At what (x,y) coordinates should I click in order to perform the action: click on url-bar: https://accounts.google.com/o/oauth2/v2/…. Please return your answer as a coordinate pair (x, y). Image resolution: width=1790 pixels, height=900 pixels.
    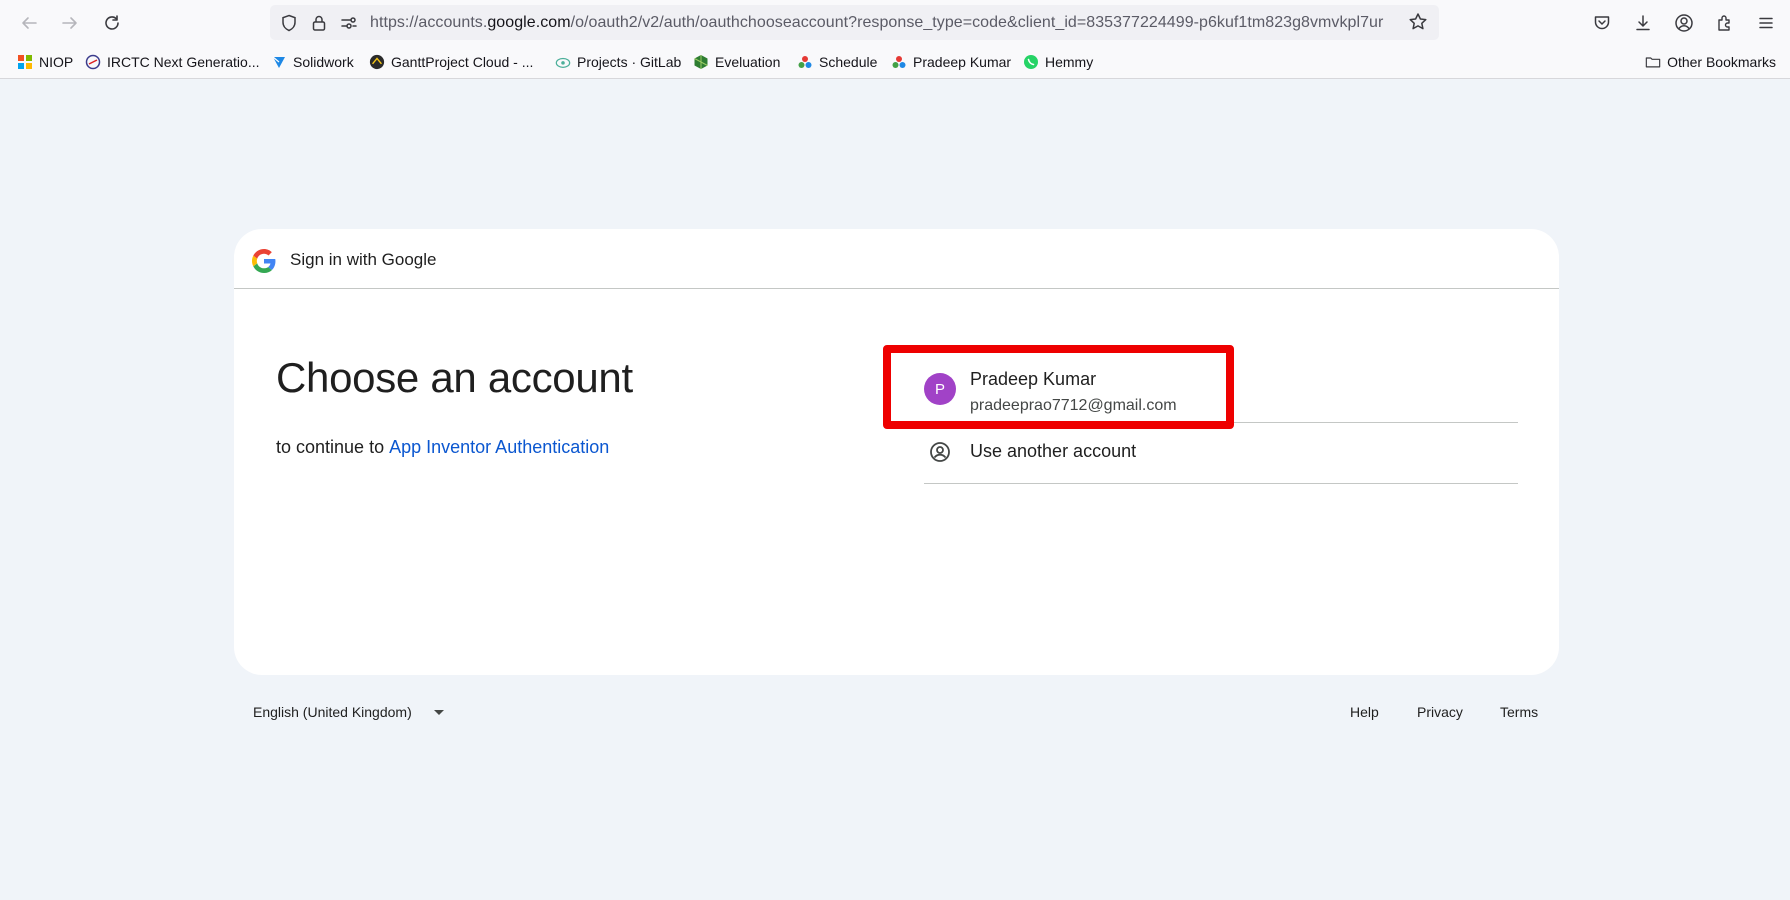
    Looking at the image, I should click on (854, 22).